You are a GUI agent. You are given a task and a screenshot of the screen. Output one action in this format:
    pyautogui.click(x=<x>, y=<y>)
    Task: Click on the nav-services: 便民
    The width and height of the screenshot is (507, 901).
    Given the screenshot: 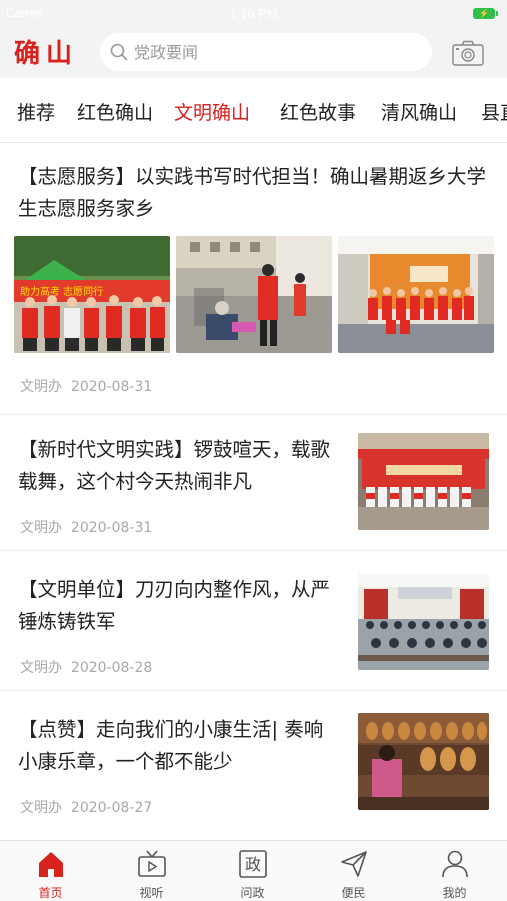 What is the action you would take?
    pyautogui.click(x=353, y=871)
    